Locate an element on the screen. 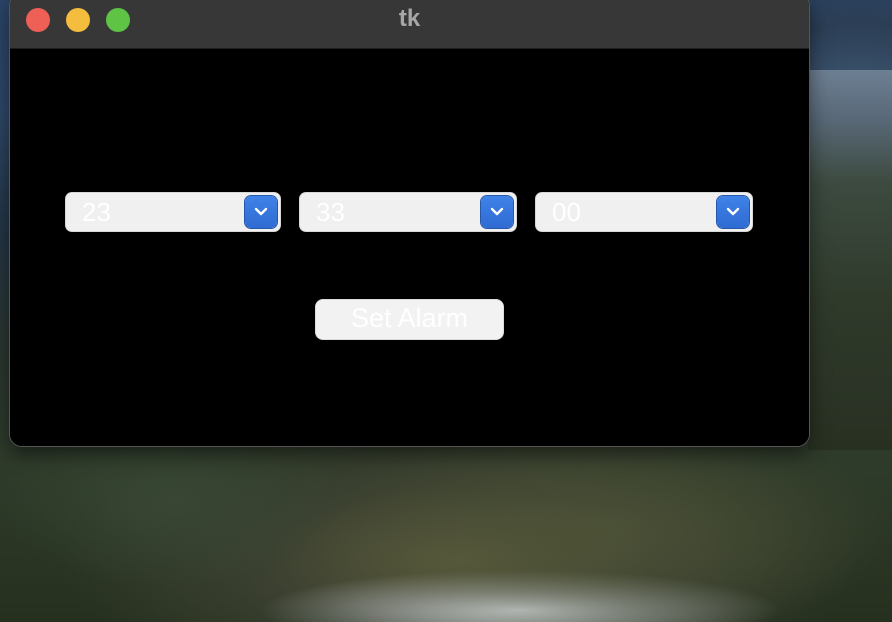  second-dropdown-button is located at coordinates (733, 212).